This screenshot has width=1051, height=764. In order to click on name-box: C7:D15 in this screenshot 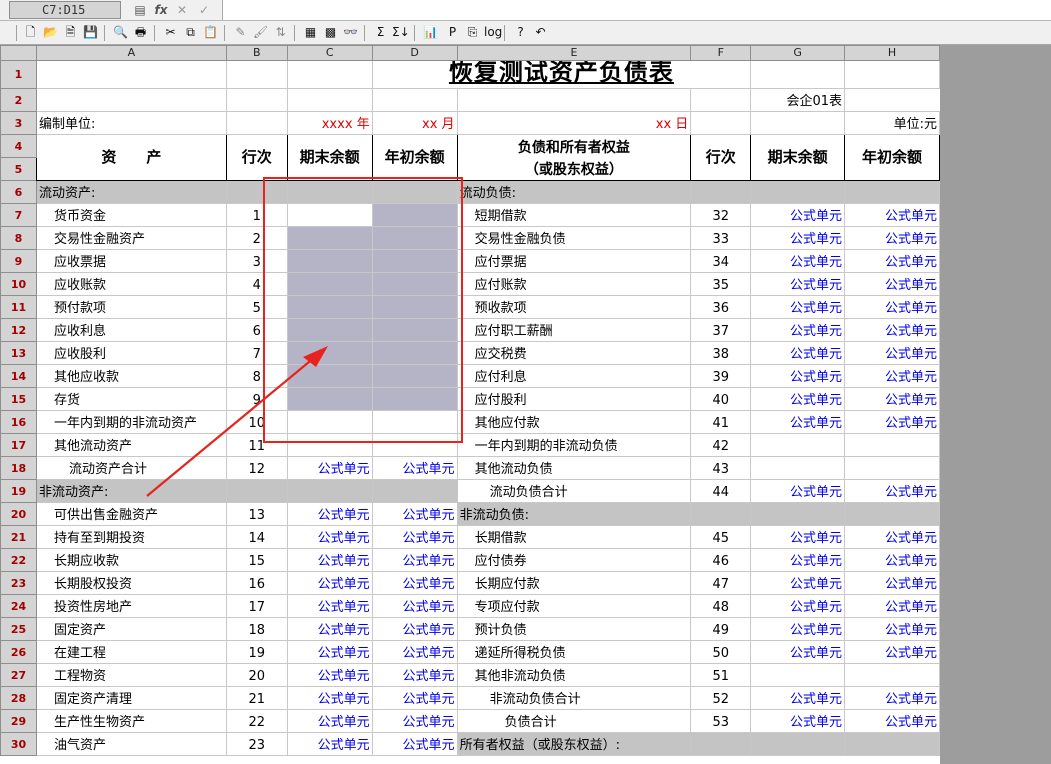, I will do `click(65, 10)`.